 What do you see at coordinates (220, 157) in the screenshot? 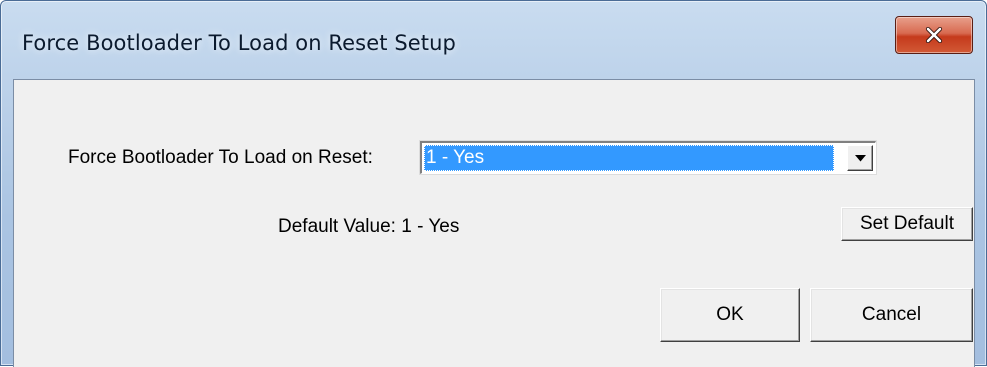
I see `force-bootloader-label: Force Bootloader To Load on Reset:` at bounding box center [220, 157].